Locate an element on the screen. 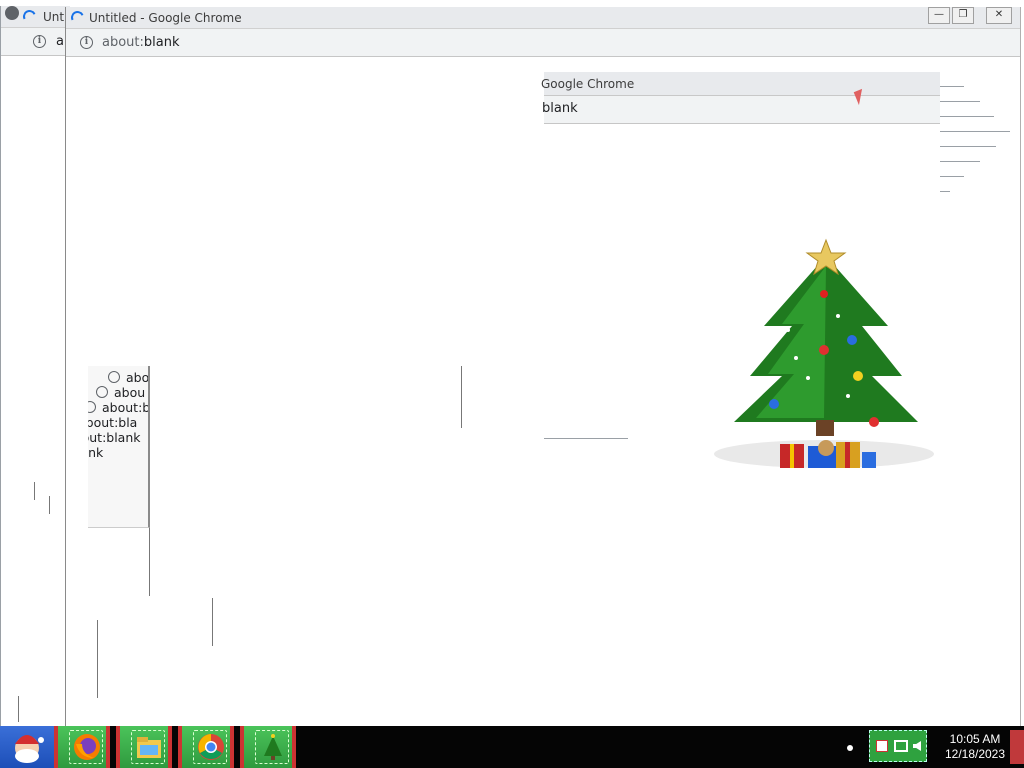 This screenshot has height=768, width=1024. flag-icon is located at coordinates (882, 746).